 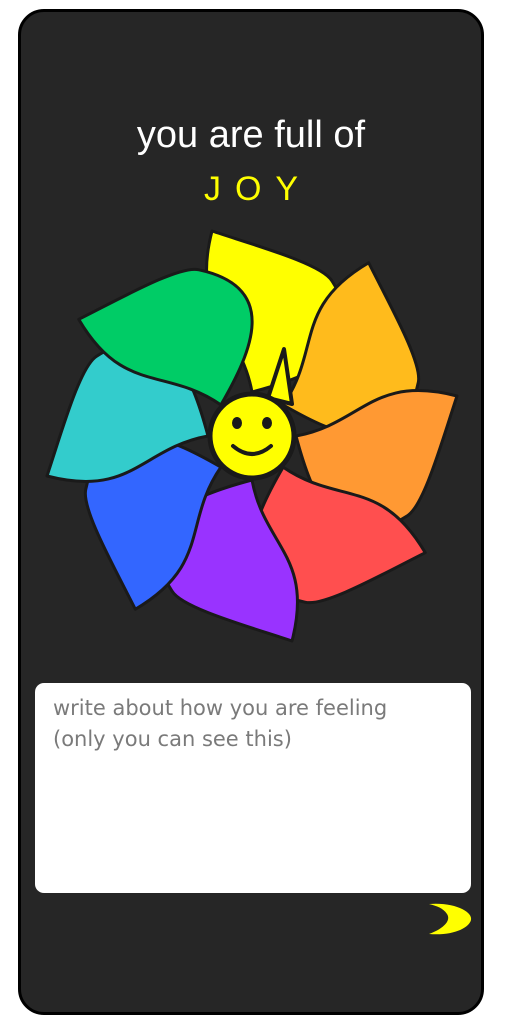 What do you see at coordinates (252, 436) in the screenshot?
I see `smiley-face-icon` at bounding box center [252, 436].